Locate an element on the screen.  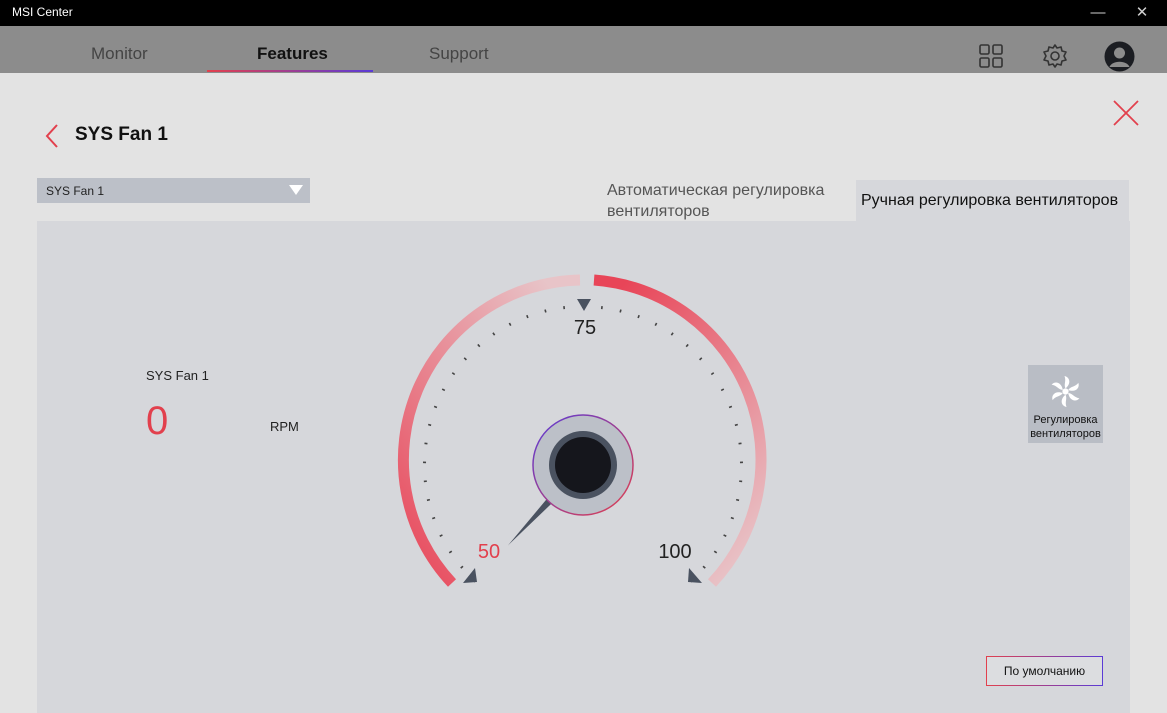
page-title: SYS Fan 1 is located at coordinates (121, 134).